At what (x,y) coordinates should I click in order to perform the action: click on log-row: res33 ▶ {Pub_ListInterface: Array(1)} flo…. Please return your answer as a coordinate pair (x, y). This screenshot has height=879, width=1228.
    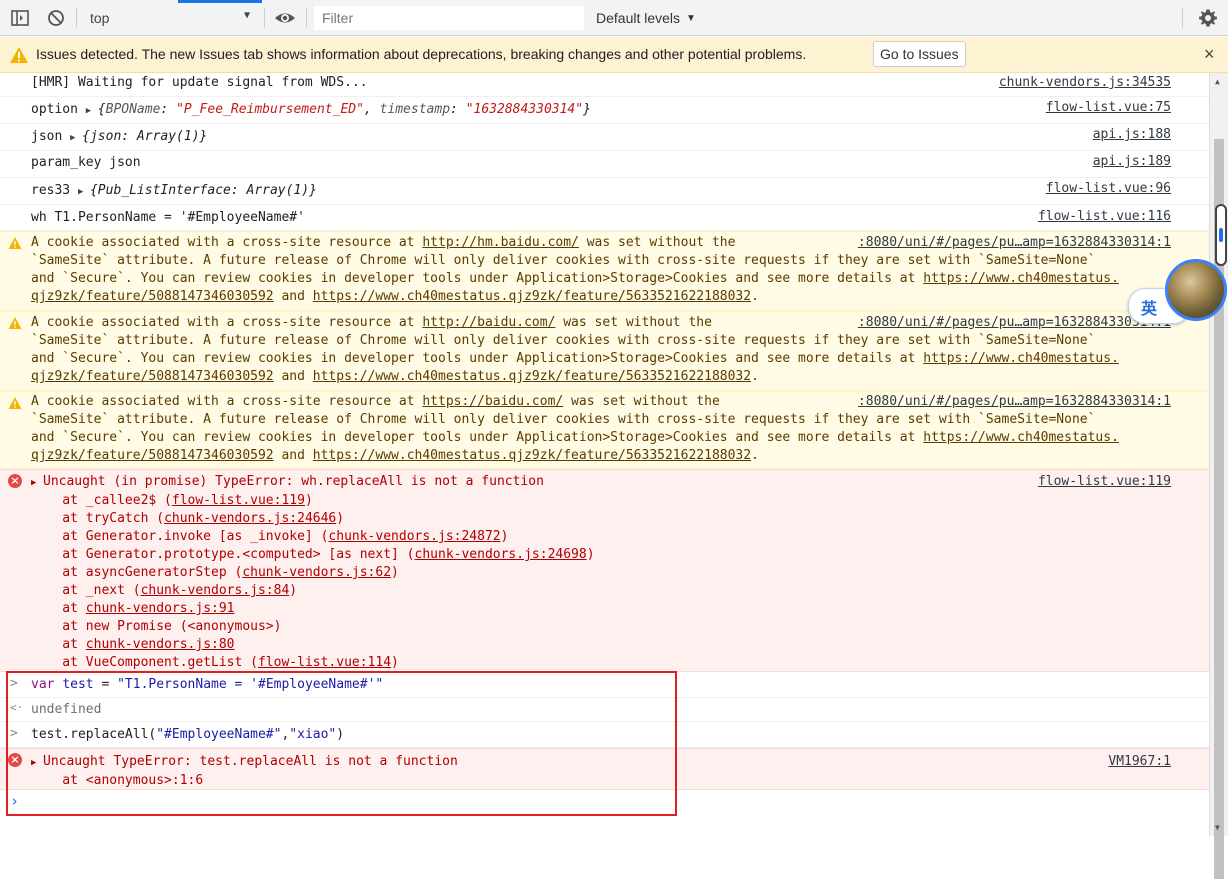
    Looking at the image, I should click on (604, 191).